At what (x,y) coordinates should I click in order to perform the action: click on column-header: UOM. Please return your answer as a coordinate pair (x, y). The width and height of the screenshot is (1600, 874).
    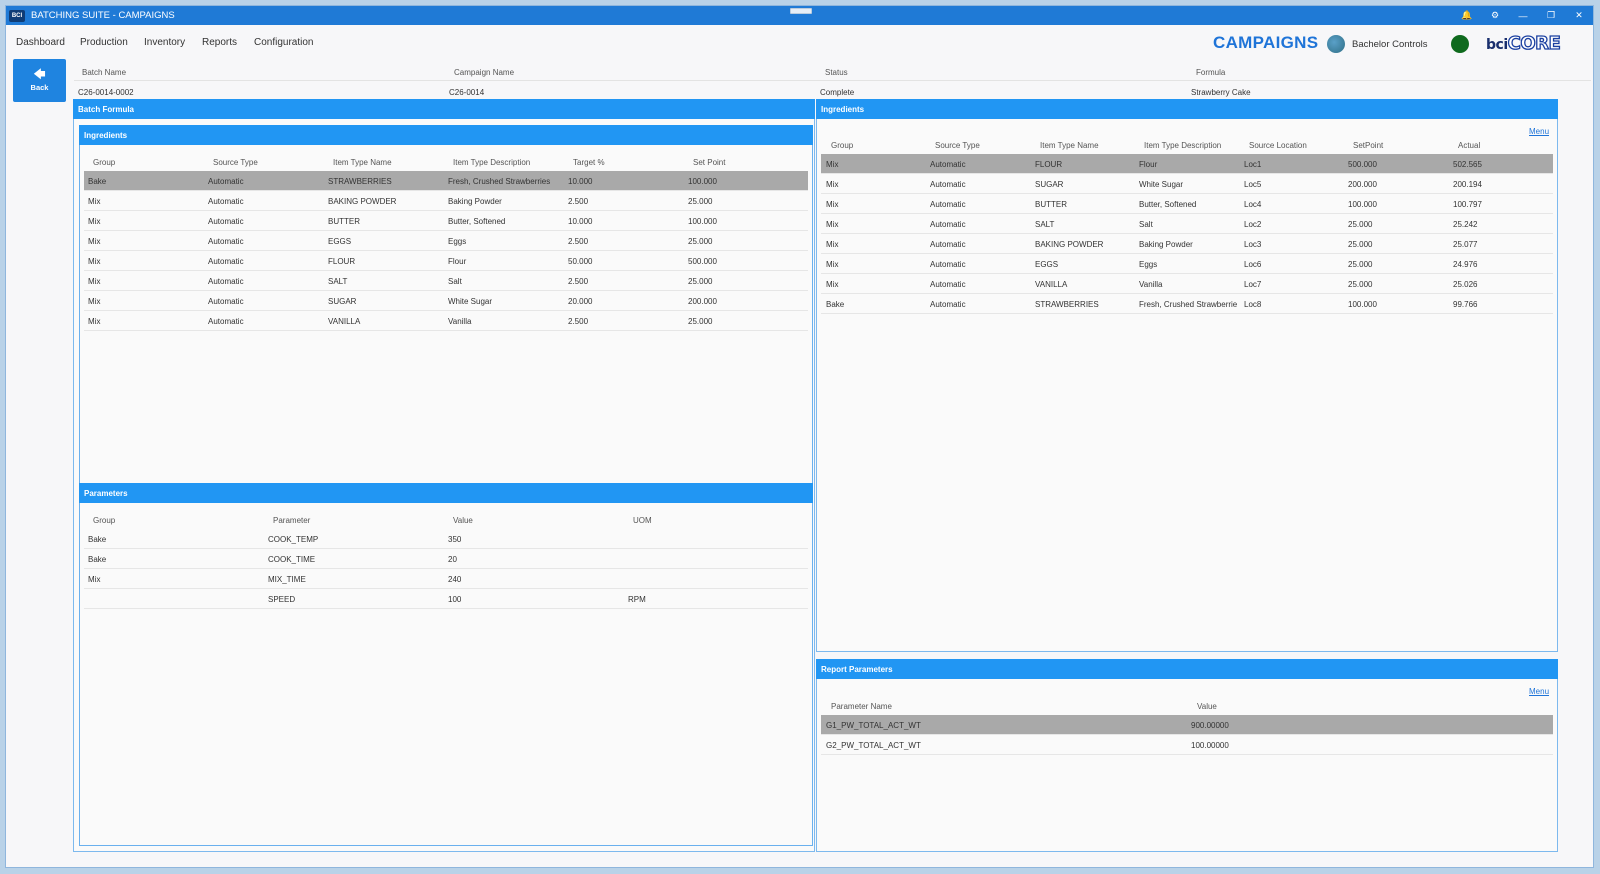
    Looking at the image, I should click on (642, 520).